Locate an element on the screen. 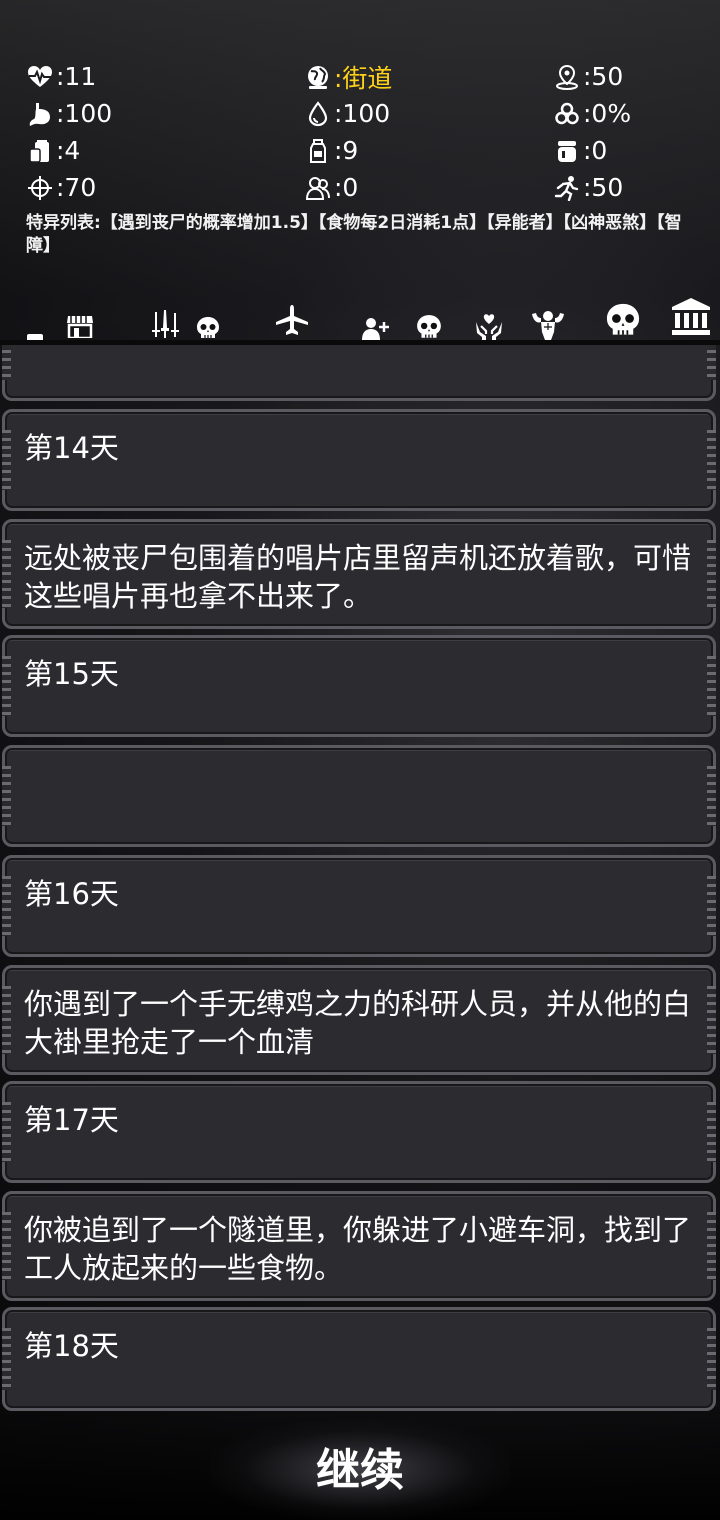 This screenshot has width=720, height=1520. bottle-stat: :9 is located at coordinates (331, 150).